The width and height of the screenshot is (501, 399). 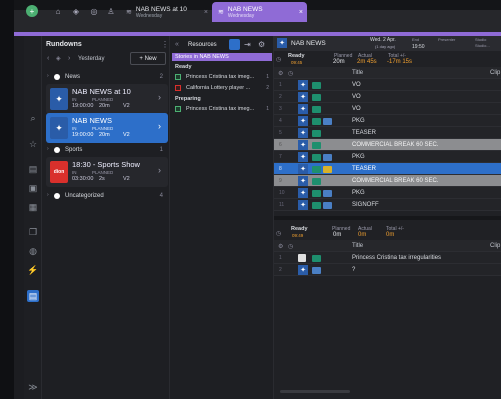 I want to click on row-title: SIGNOFF, so click(x=365, y=205).